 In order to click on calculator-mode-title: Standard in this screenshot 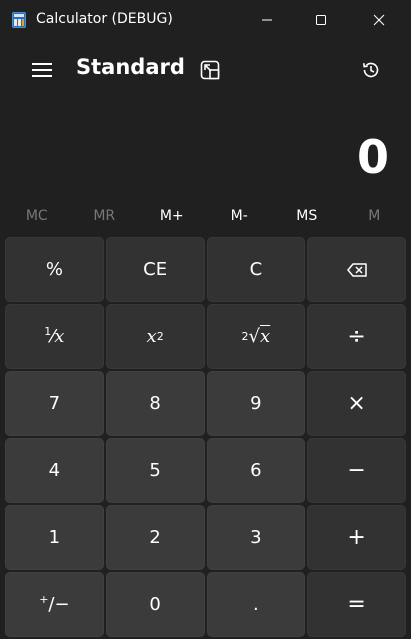, I will do `click(130, 67)`.